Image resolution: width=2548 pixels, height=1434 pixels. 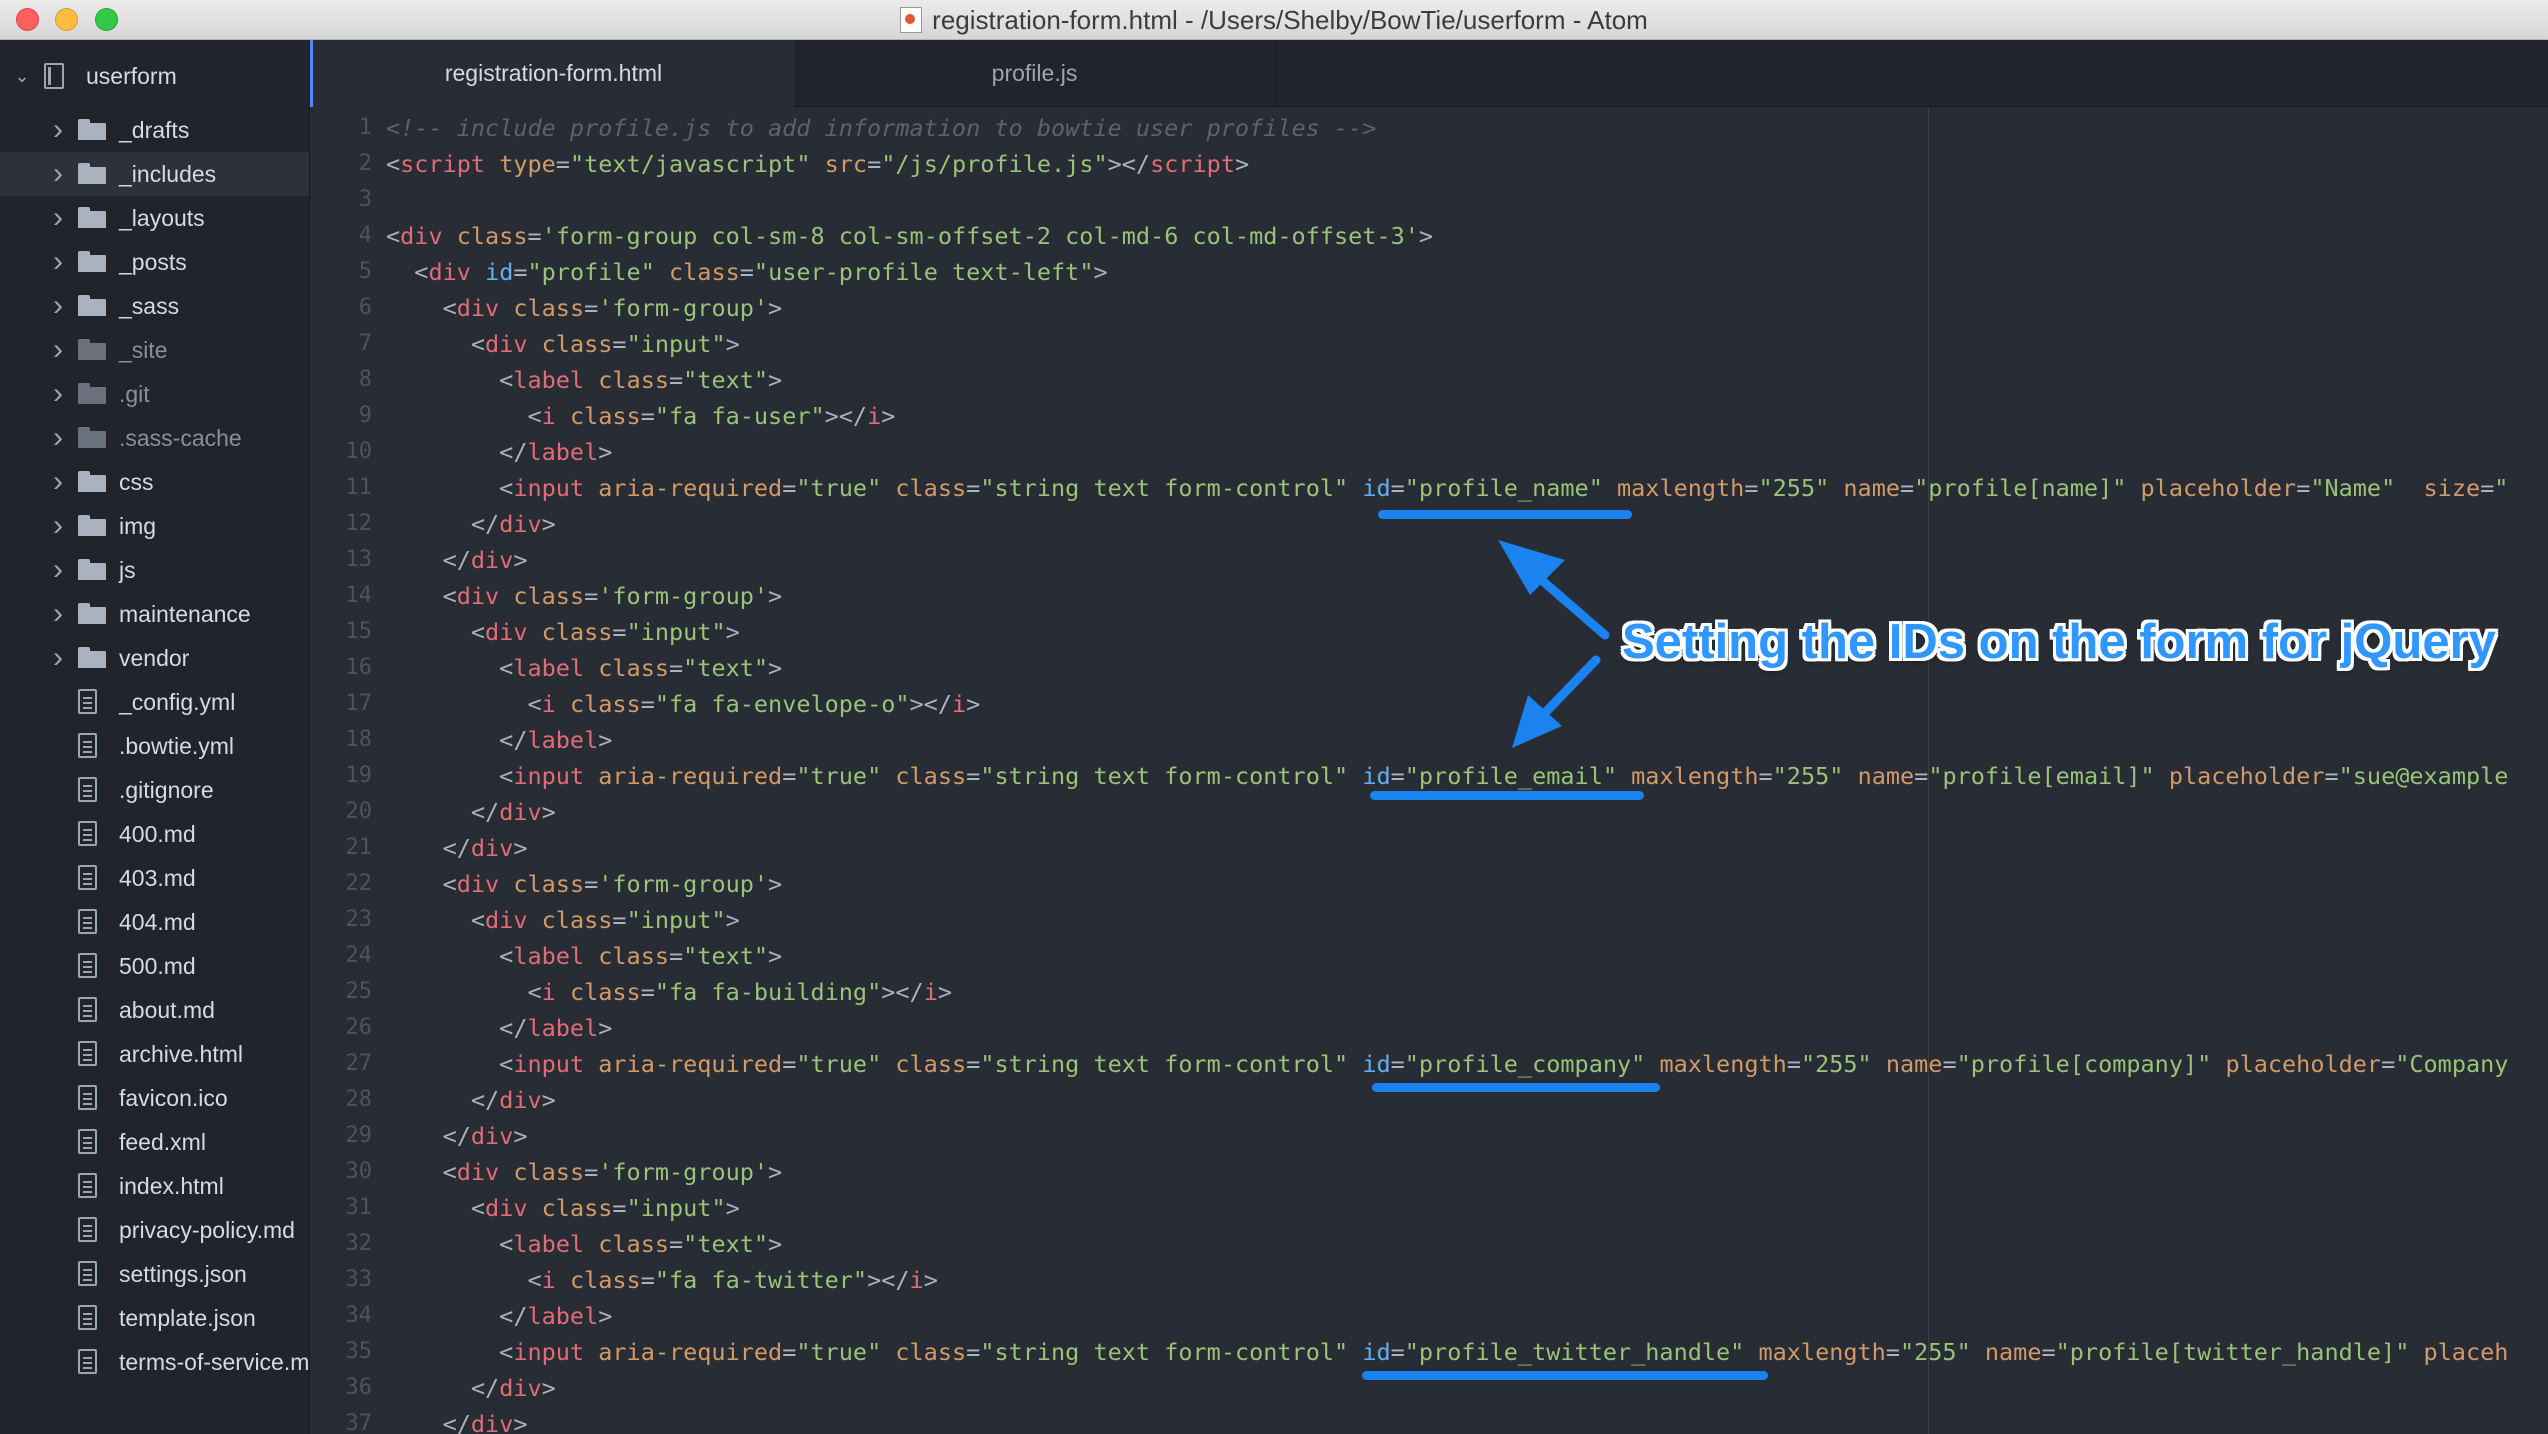 I want to click on tree-file-settings-json: settings.json, so click(x=154, y=1274).